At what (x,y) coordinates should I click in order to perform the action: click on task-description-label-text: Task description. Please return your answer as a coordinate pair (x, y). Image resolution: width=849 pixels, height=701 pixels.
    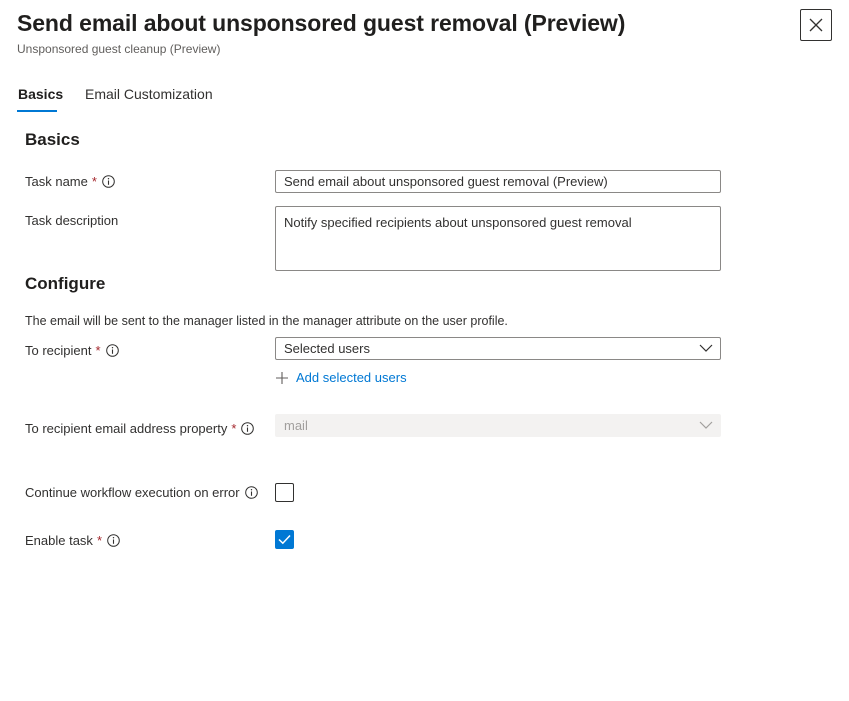
    Looking at the image, I should click on (72, 220).